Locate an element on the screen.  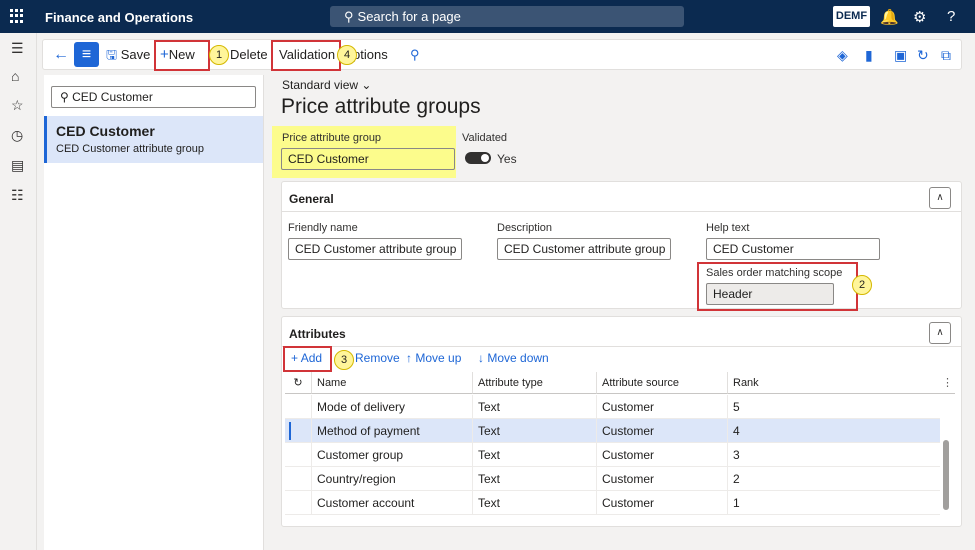
scope-label: Sales order matching scope is located at coordinates (774, 273).